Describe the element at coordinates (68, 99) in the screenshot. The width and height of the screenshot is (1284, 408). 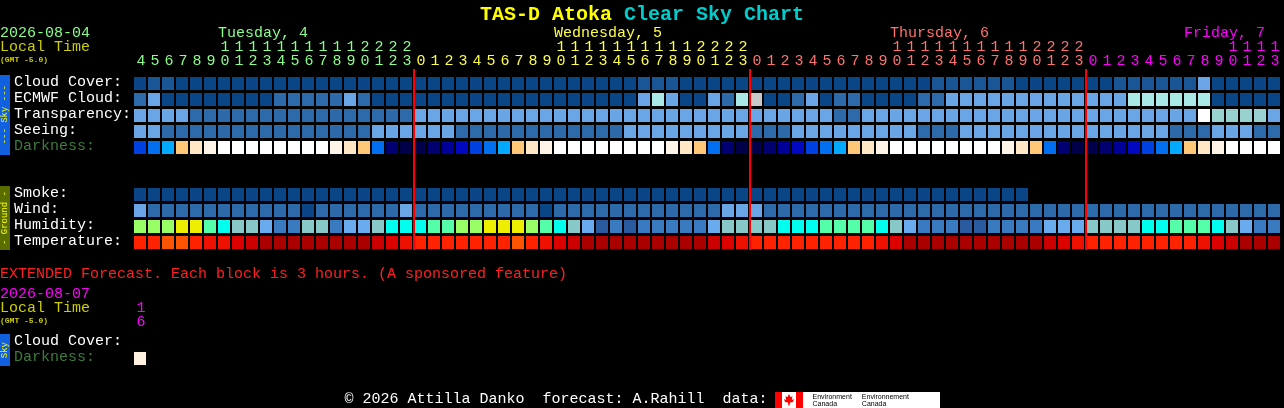
I see `row-label: ECMWF Cloud:` at that location.